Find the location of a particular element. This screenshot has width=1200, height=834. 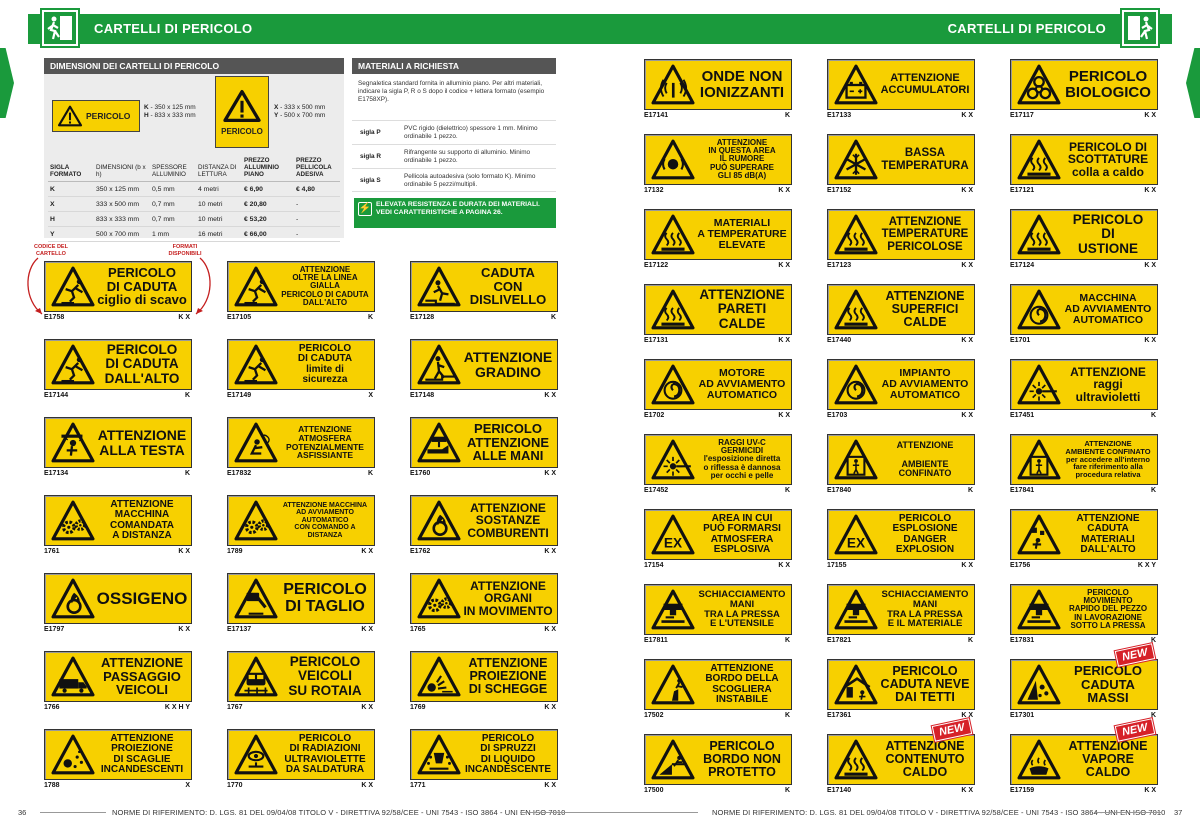

table-row: X 333 x 500 mm 0,7 mm 10 metri € 20,80 - is located at coordinates (194, 204).